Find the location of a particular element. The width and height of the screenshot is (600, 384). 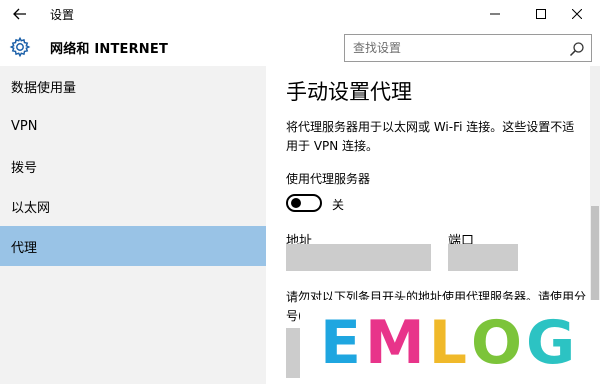

logo-letters: E M L O G is located at coordinates (449, 343).